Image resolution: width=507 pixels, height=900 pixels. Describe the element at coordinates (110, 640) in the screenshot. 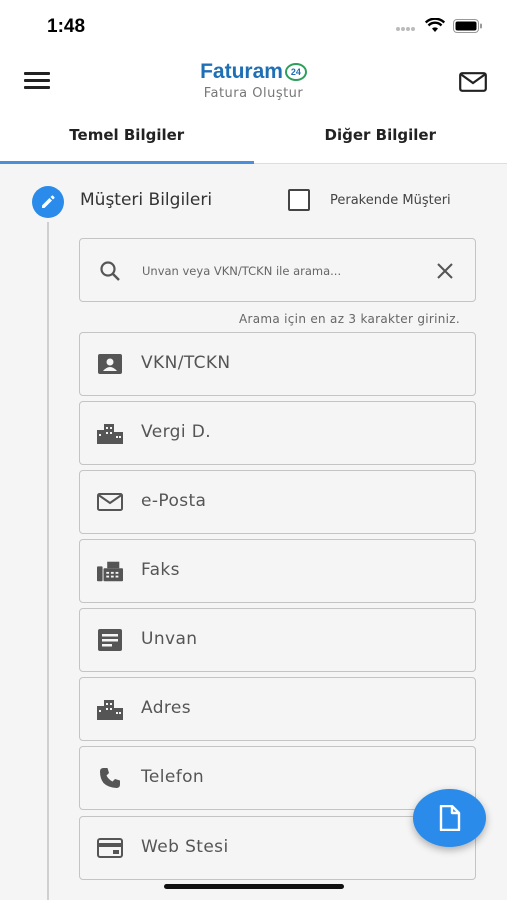

I see `title-icon` at that location.